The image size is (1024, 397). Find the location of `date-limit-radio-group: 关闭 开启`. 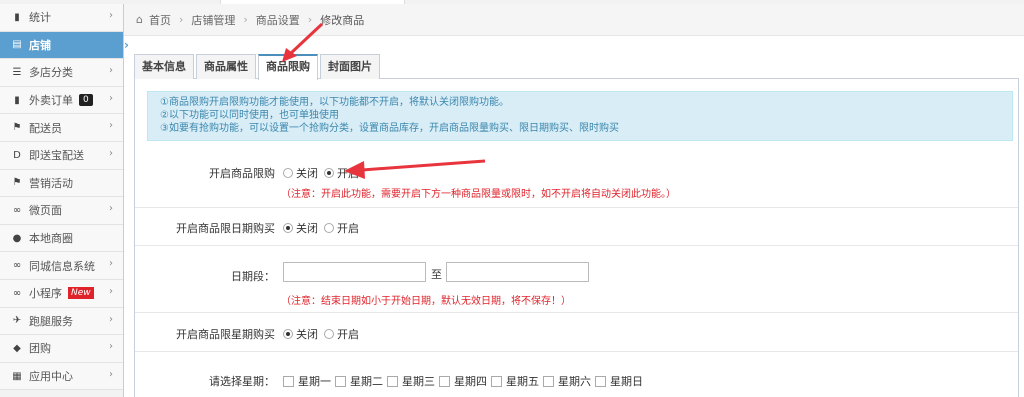

date-limit-radio-group: 关闭 开启 is located at coordinates (324, 228).